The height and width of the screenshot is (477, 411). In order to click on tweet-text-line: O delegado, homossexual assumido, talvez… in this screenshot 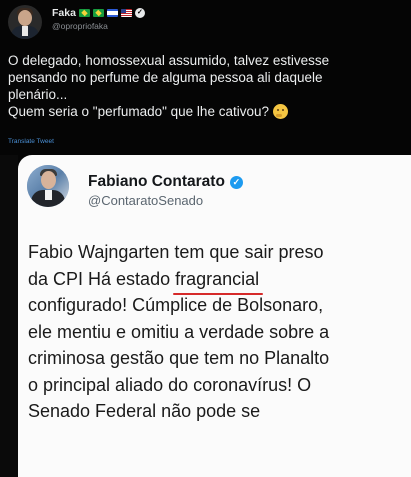, I will do `click(169, 60)`.